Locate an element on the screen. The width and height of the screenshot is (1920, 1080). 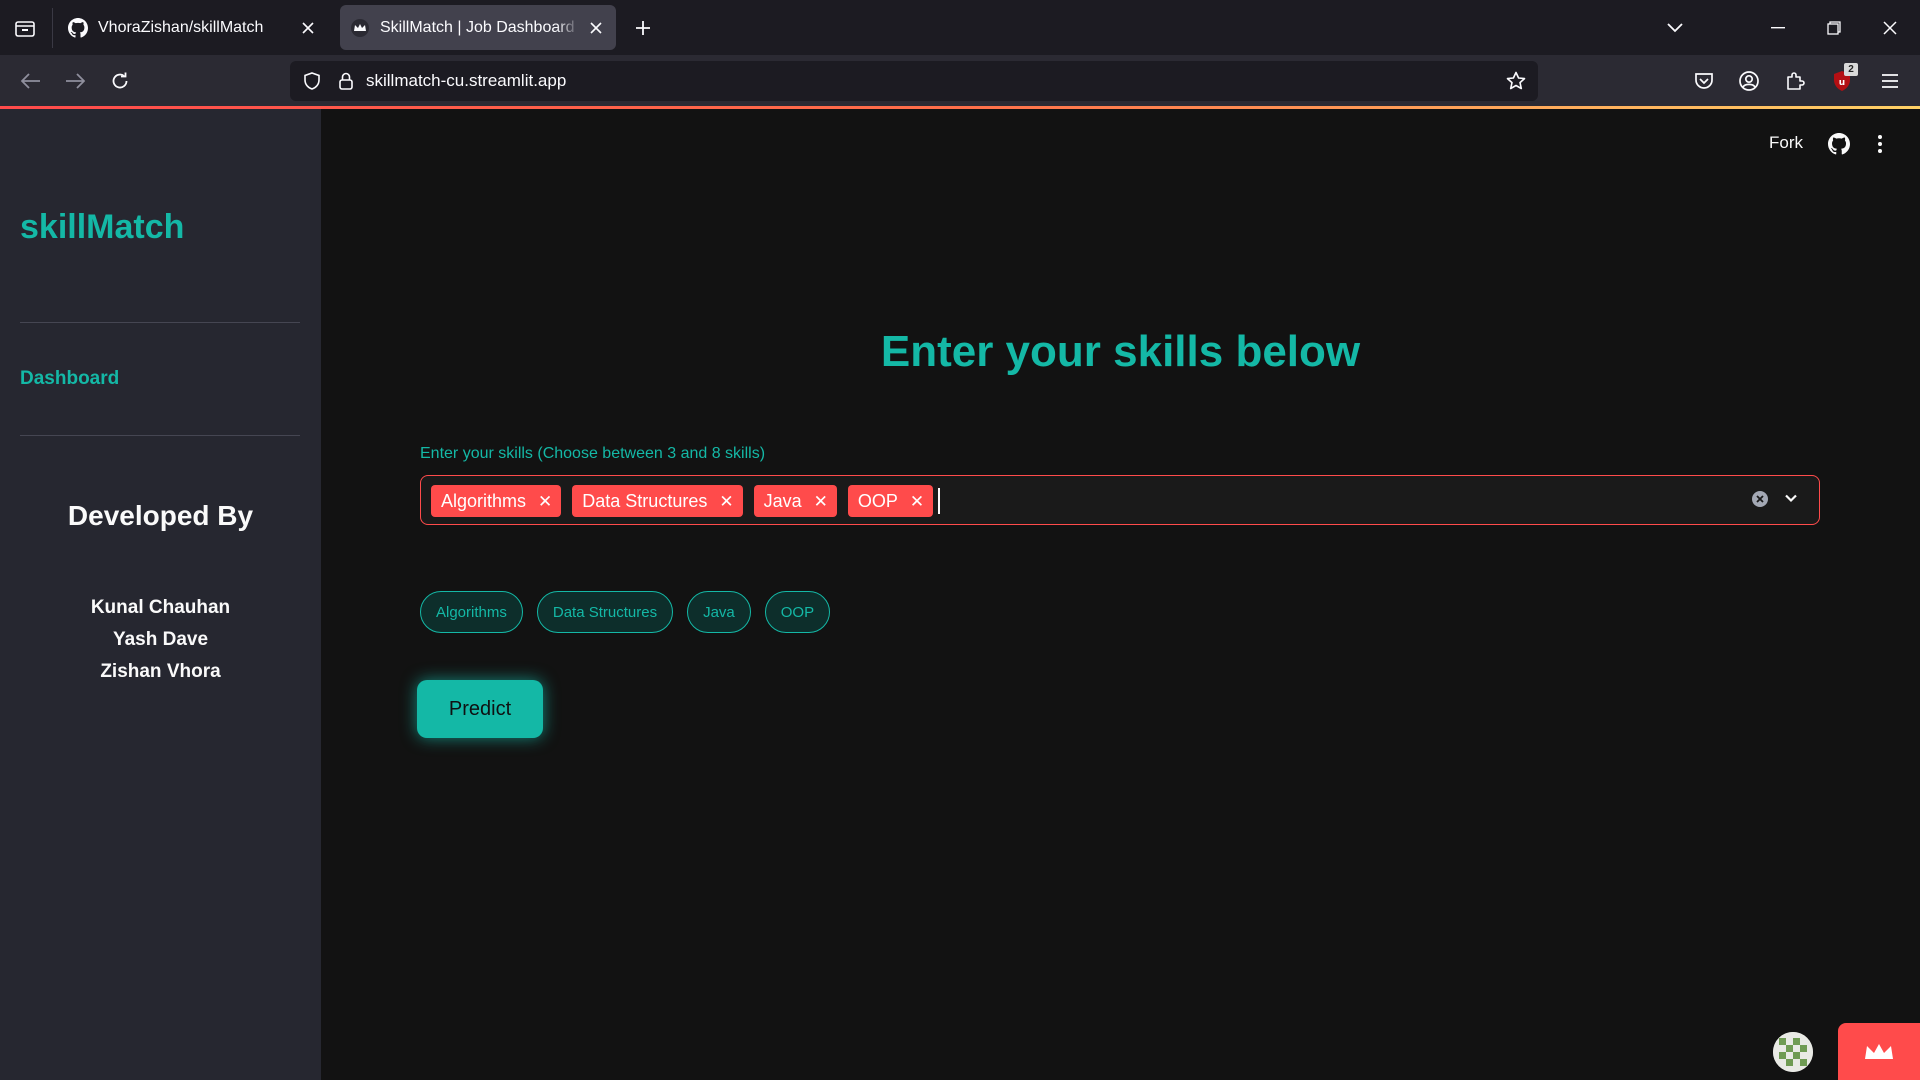
skill-chip: Java ✕ is located at coordinates (795, 501).